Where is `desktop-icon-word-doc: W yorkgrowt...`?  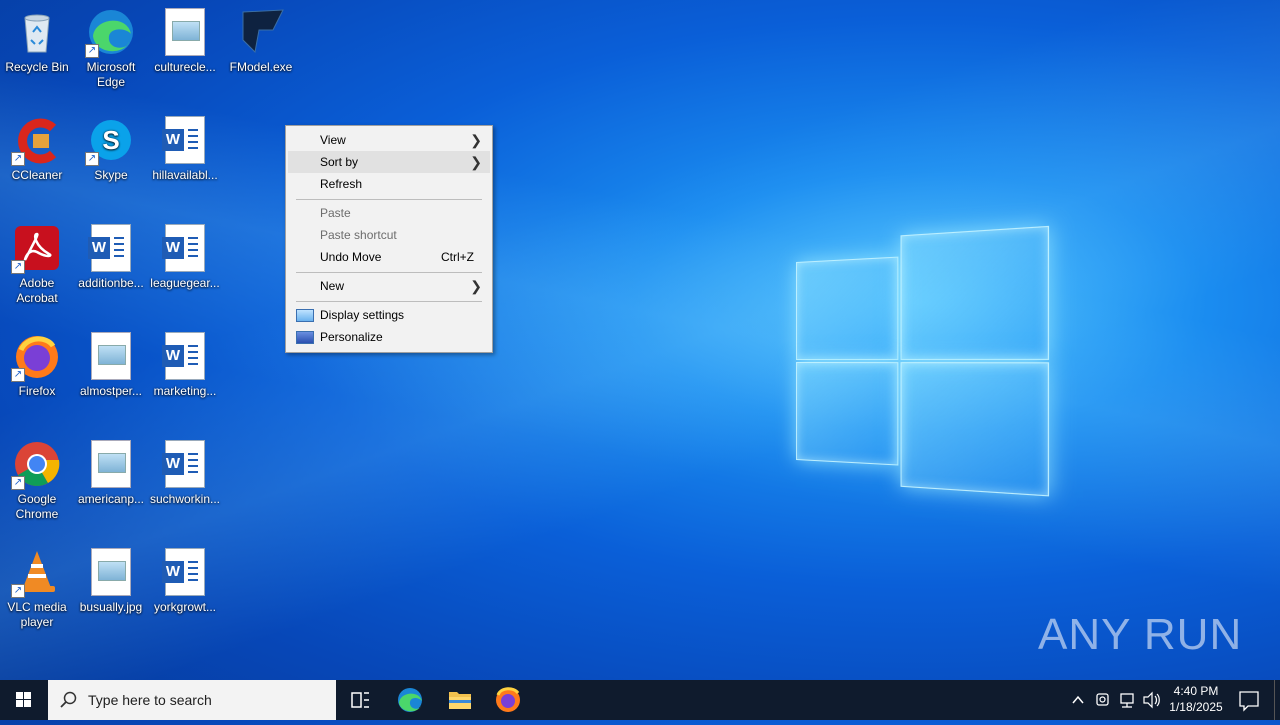 desktop-icon-word-doc: W yorkgrowt... is located at coordinates (185, 578).